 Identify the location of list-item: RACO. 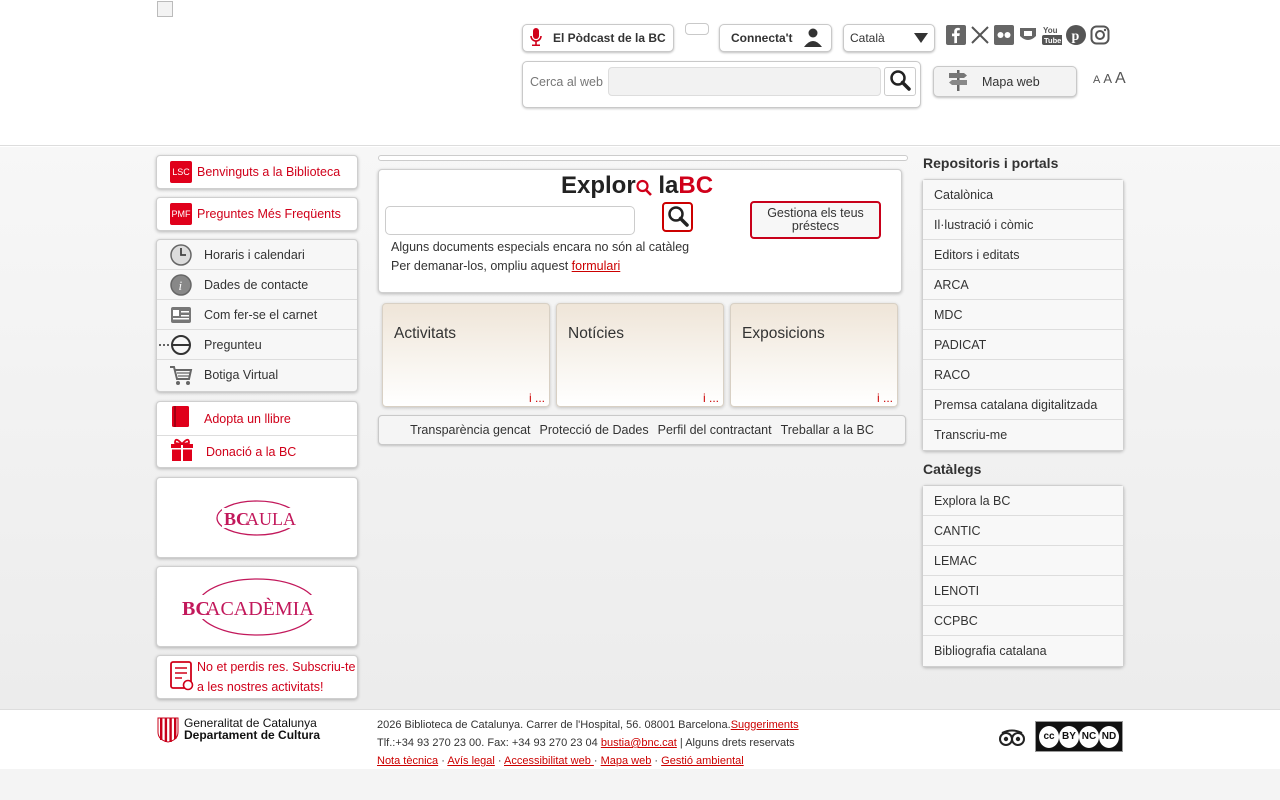
(1023, 375).